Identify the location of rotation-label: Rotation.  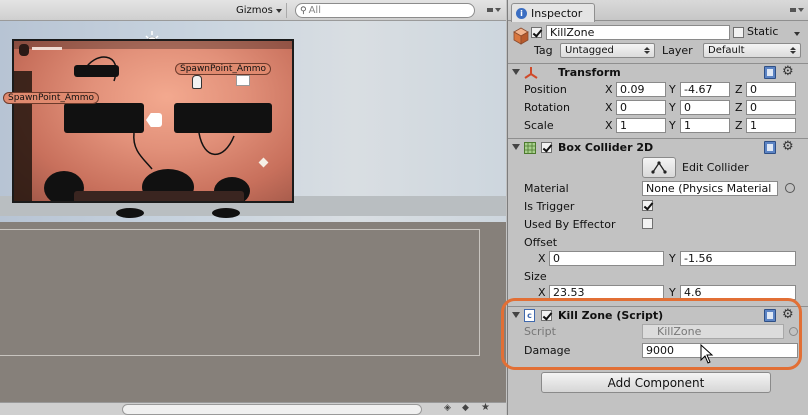
(547, 107).